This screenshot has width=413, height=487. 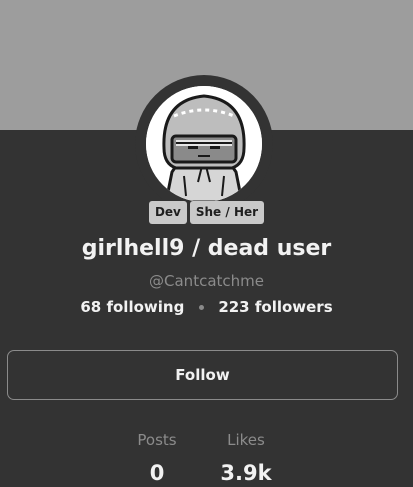 I want to click on followers-link: 223 followers, so click(x=275, y=307).